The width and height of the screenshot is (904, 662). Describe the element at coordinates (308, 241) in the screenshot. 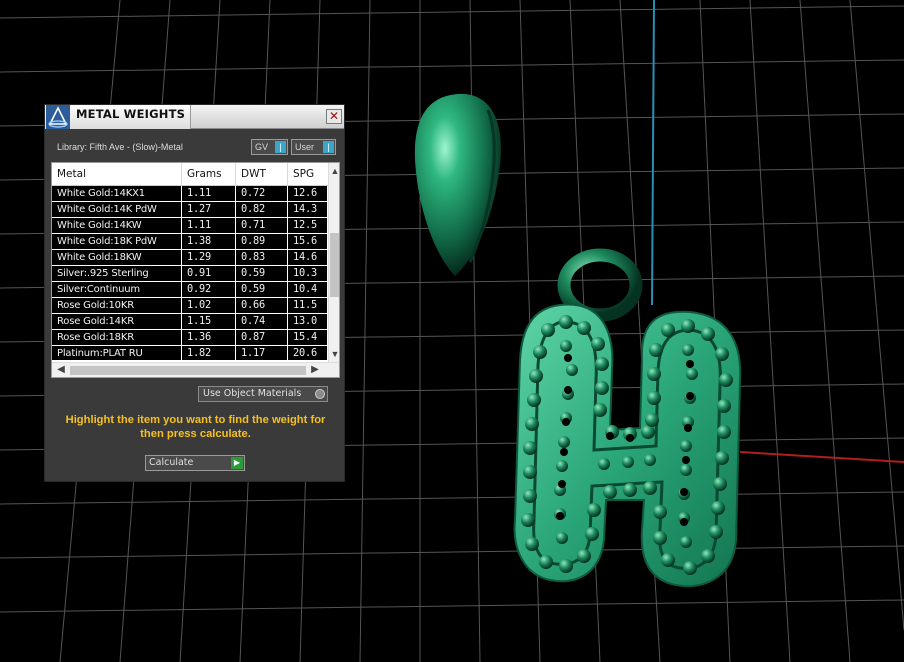

I see `cell-spg: 15.6` at that location.